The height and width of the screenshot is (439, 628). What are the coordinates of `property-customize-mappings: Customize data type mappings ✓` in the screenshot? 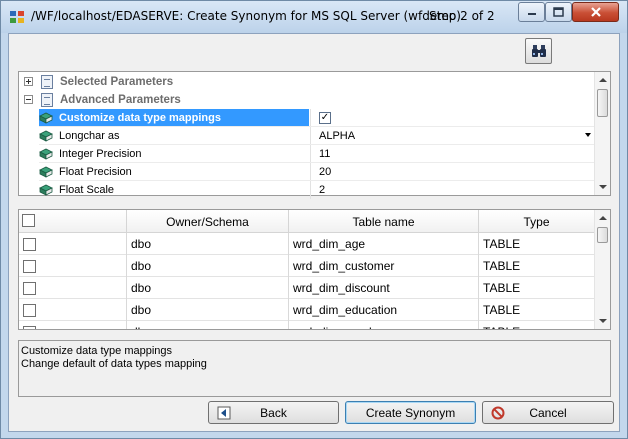 It's located at (307, 118).